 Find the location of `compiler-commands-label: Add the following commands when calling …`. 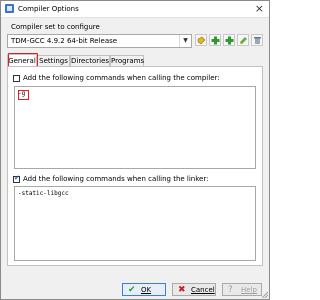

compiler-commands-label: Add the following commands when calling … is located at coordinates (121, 78).